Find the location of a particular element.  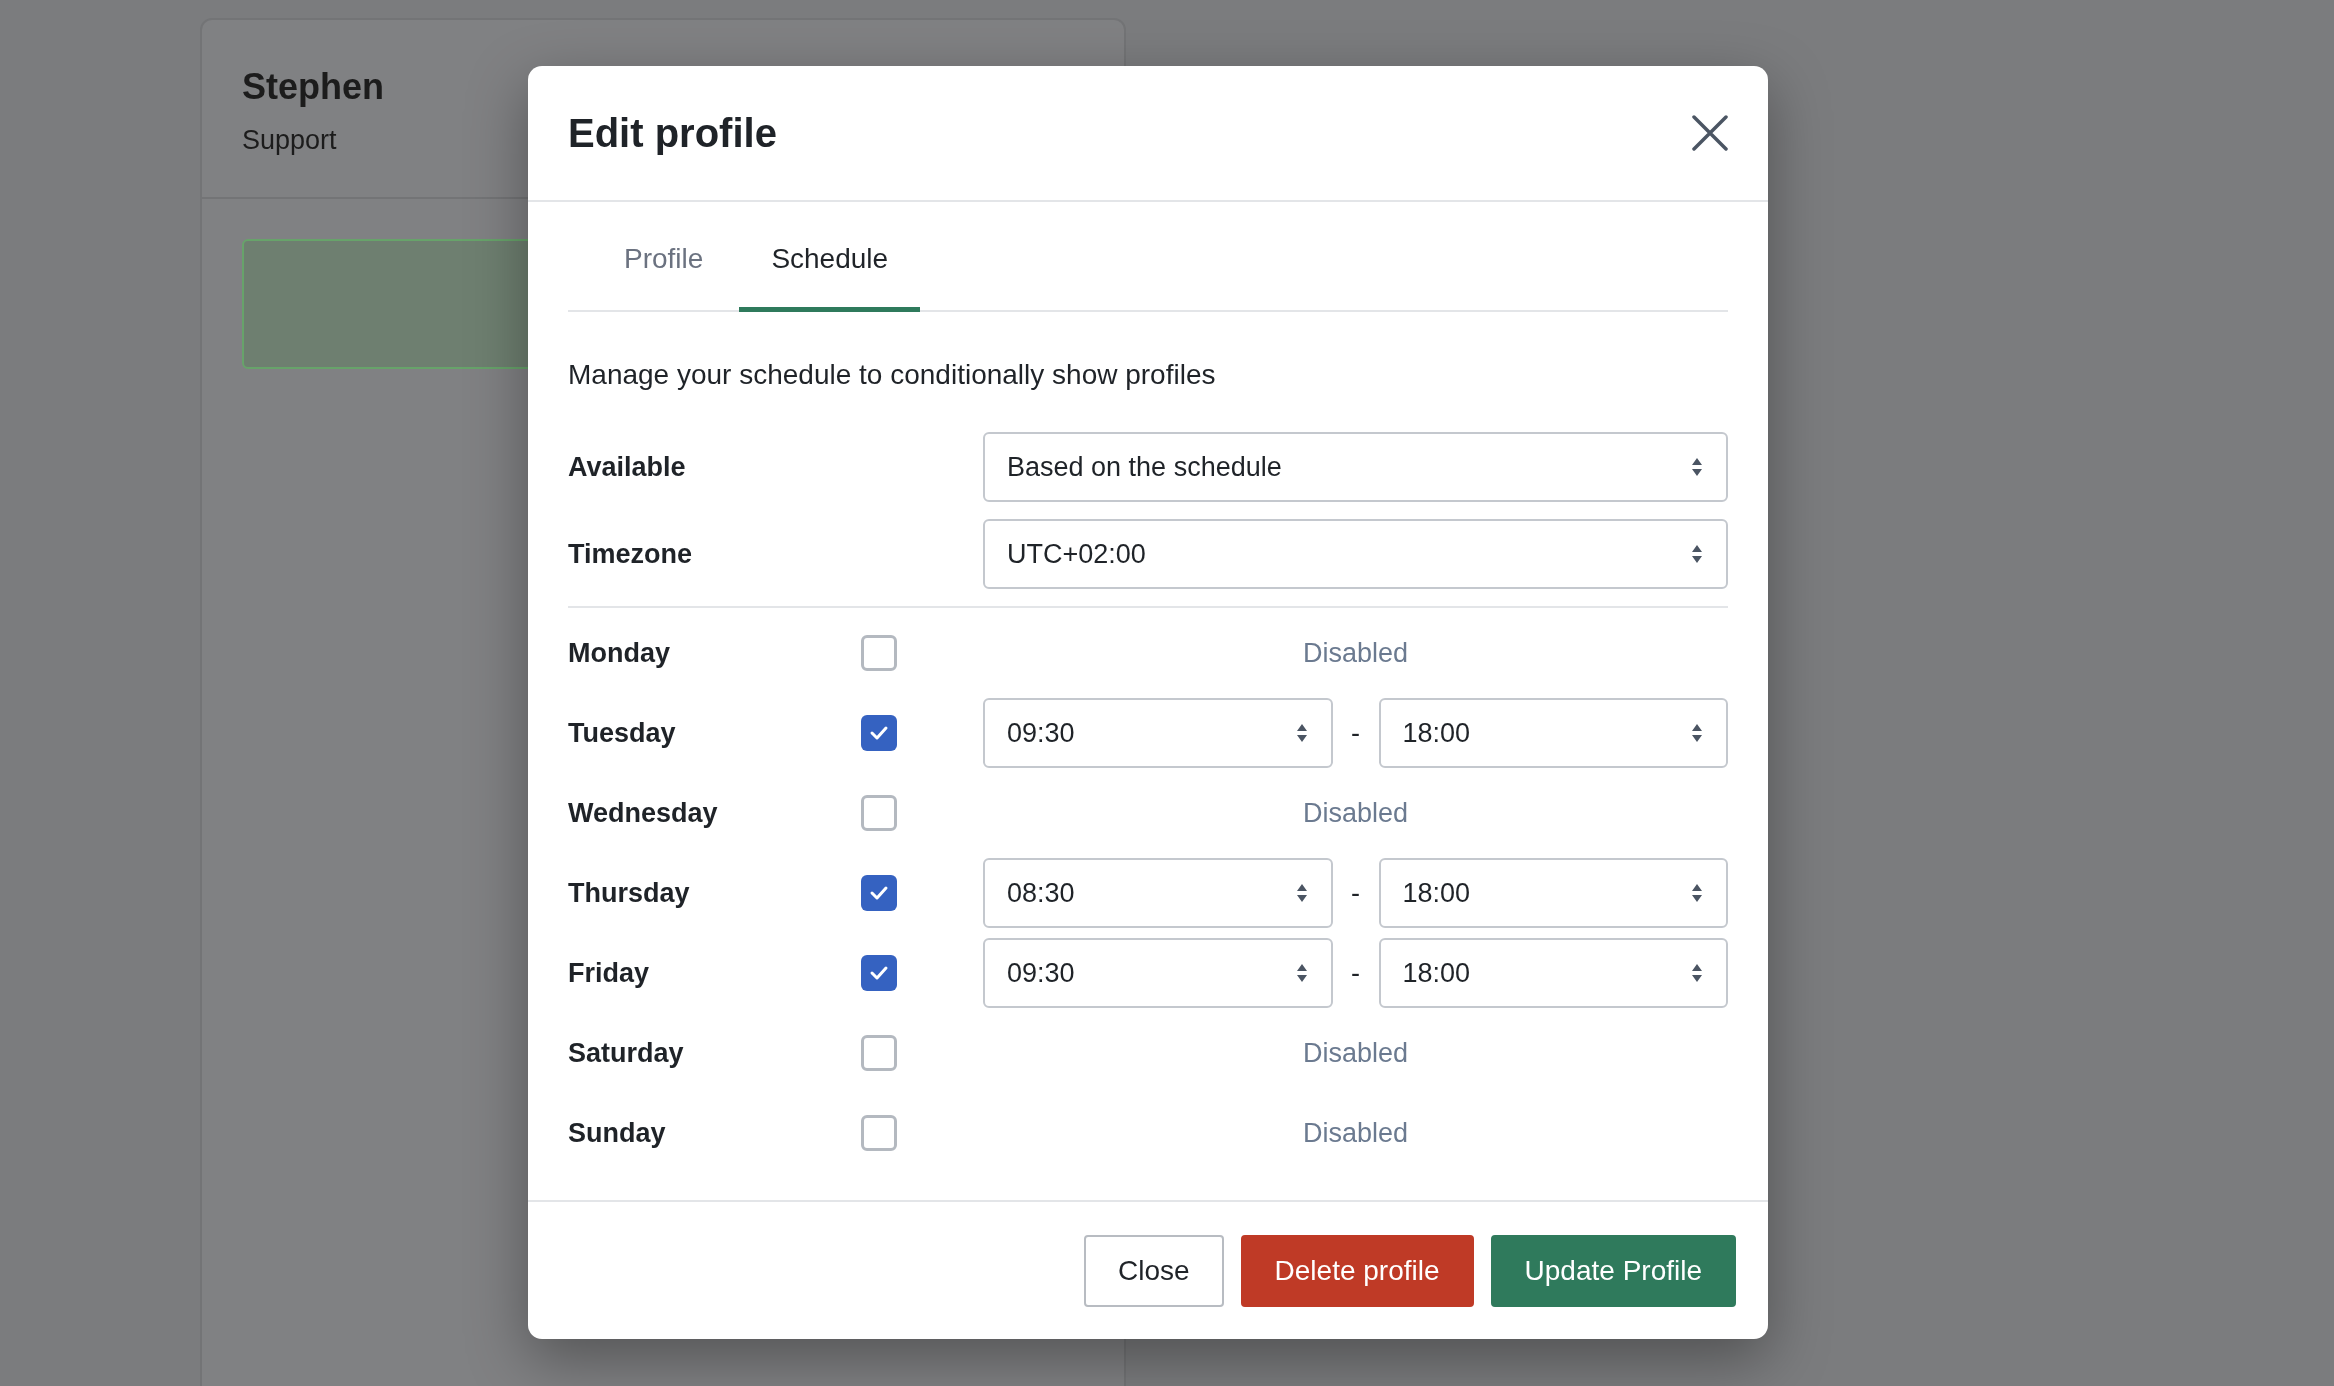

start-time-select: 08:30 is located at coordinates (1158, 893).